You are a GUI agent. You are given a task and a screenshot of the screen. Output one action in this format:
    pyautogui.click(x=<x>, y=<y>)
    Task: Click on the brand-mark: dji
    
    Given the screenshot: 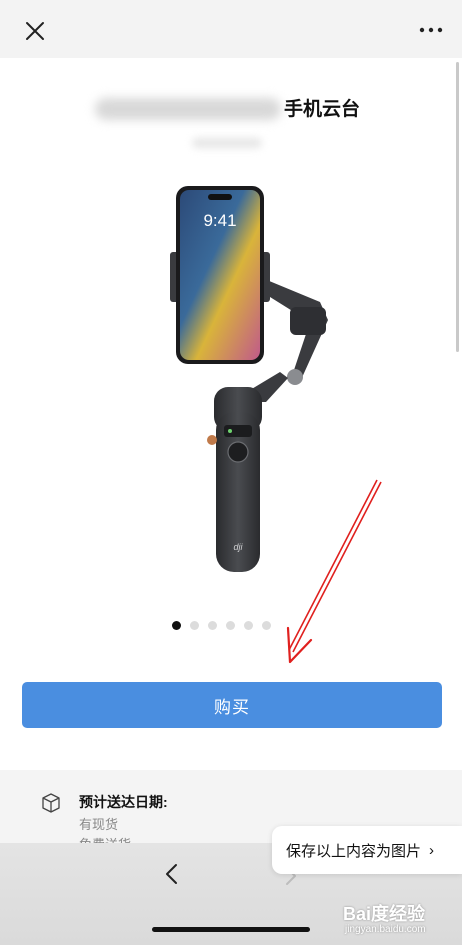 What is the action you would take?
    pyautogui.click(x=238, y=547)
    